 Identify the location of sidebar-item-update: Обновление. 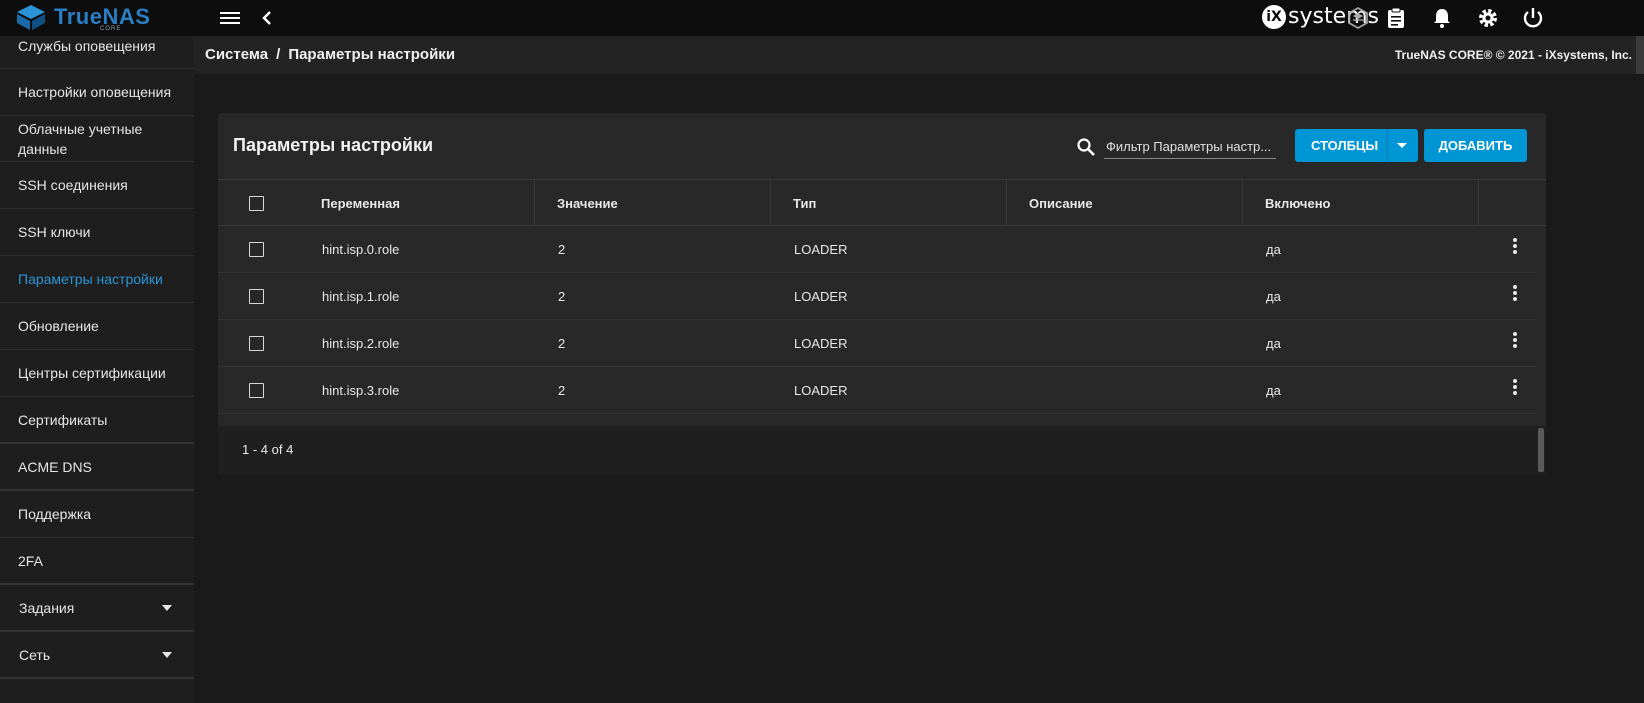
(97, 326).